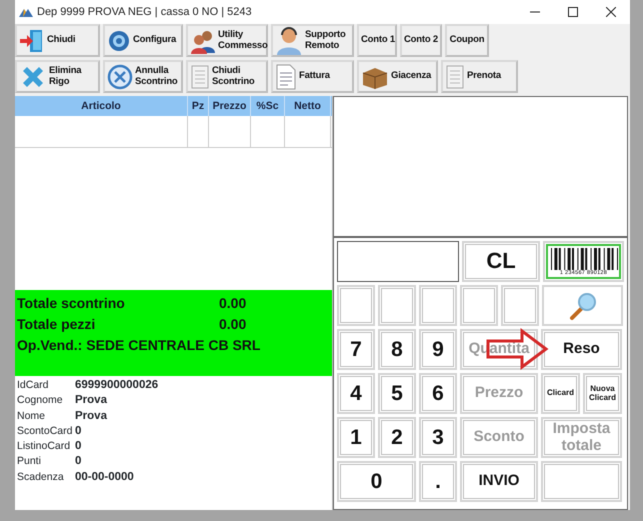 This screenshot has width=643, height=521. I want to click on keypad-key: 0, so click(376, 481).